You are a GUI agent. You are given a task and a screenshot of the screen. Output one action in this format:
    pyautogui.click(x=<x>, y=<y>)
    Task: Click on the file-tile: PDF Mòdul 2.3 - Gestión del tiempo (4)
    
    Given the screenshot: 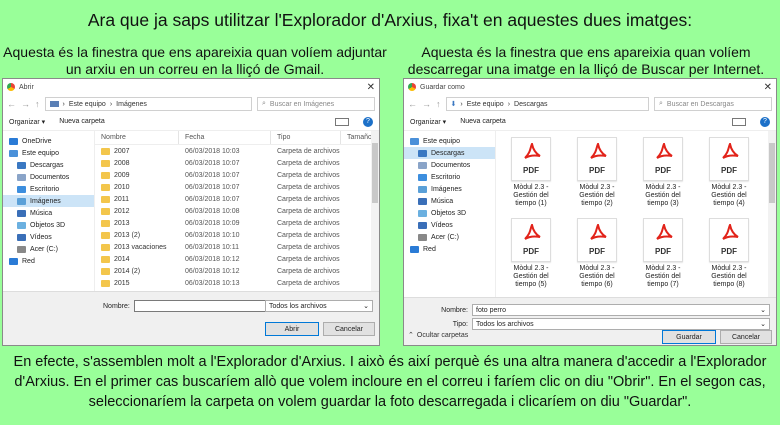 What is the action you would take?
    pyautogui.click(x=729, y=172)
    